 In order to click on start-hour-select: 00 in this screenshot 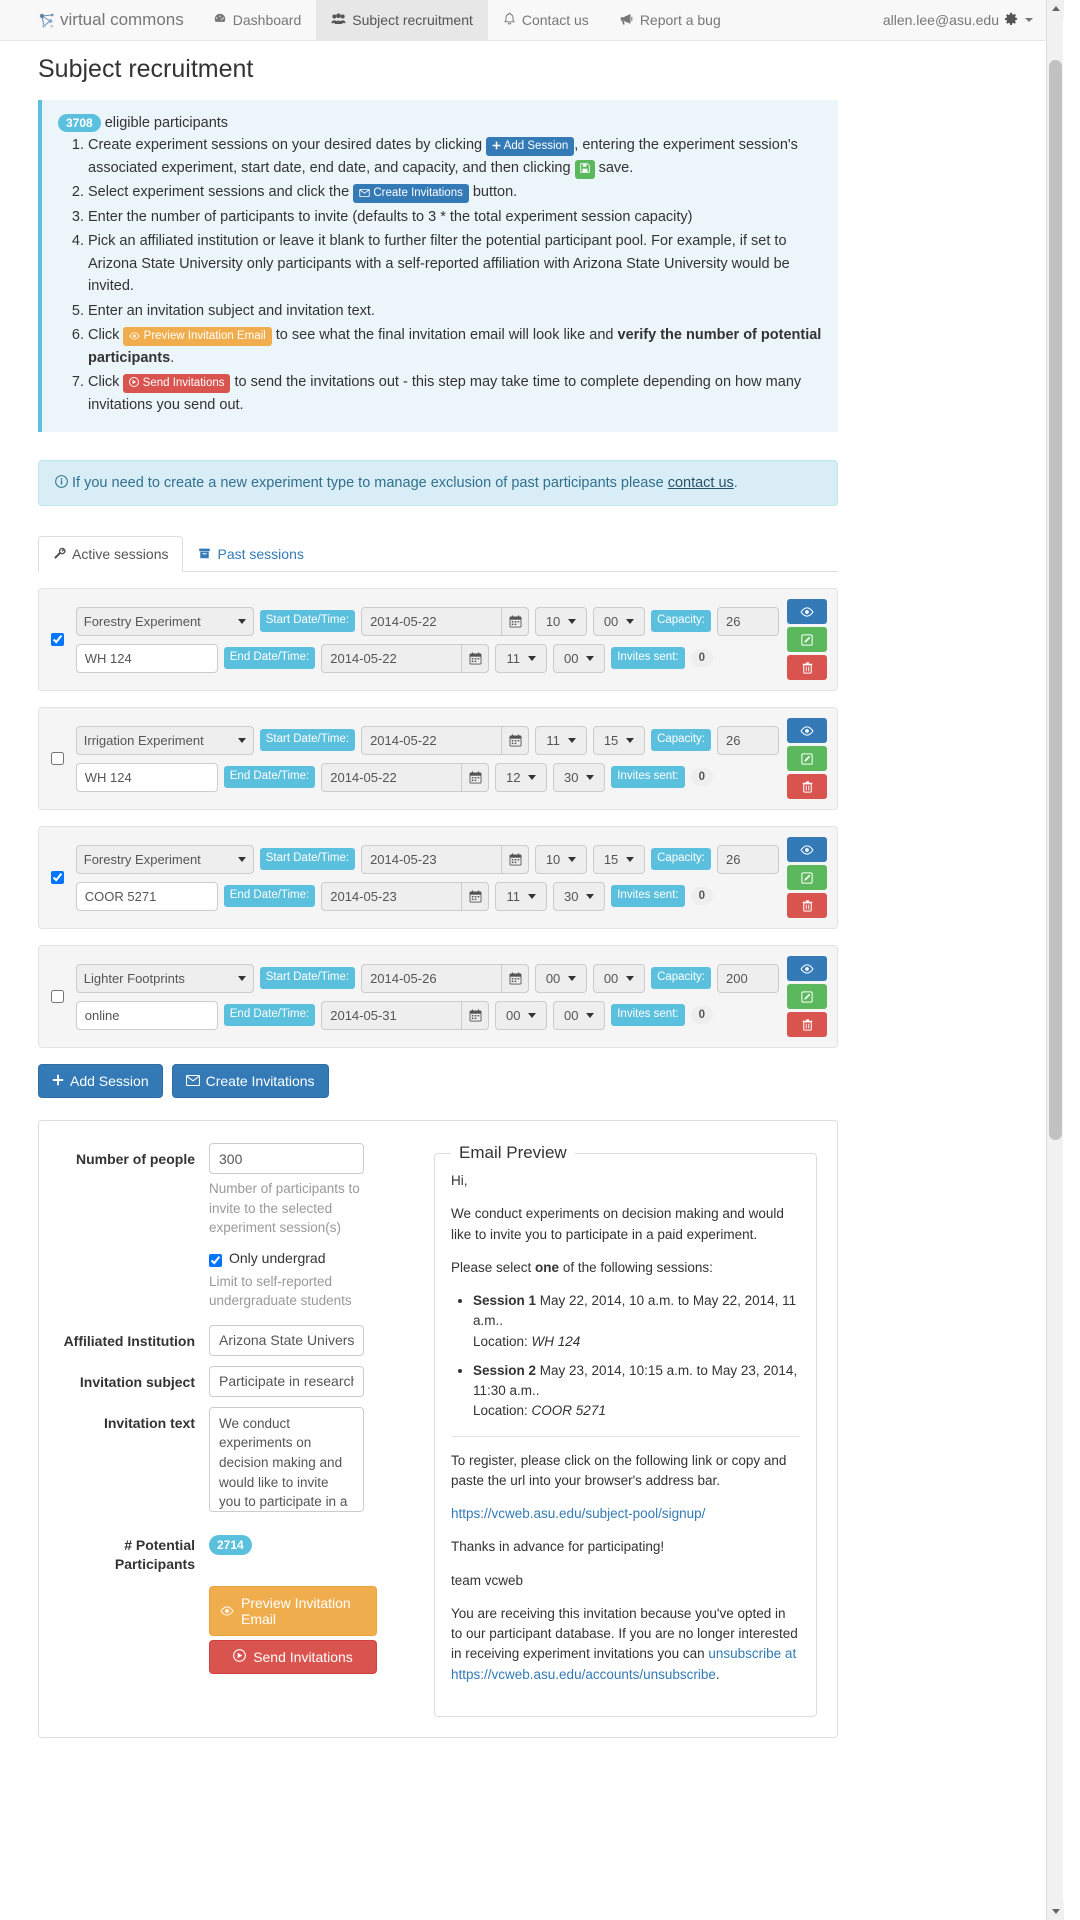, I will do `click(561, 978)`.